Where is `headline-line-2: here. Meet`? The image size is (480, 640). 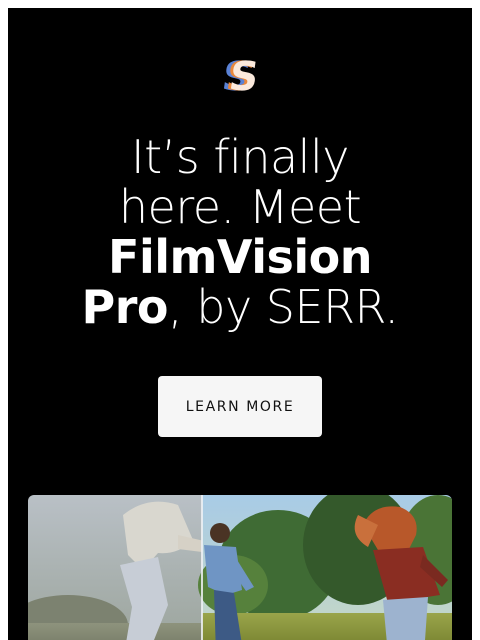
headline-line-2: here. Meet is located at coordinates (240, 207).